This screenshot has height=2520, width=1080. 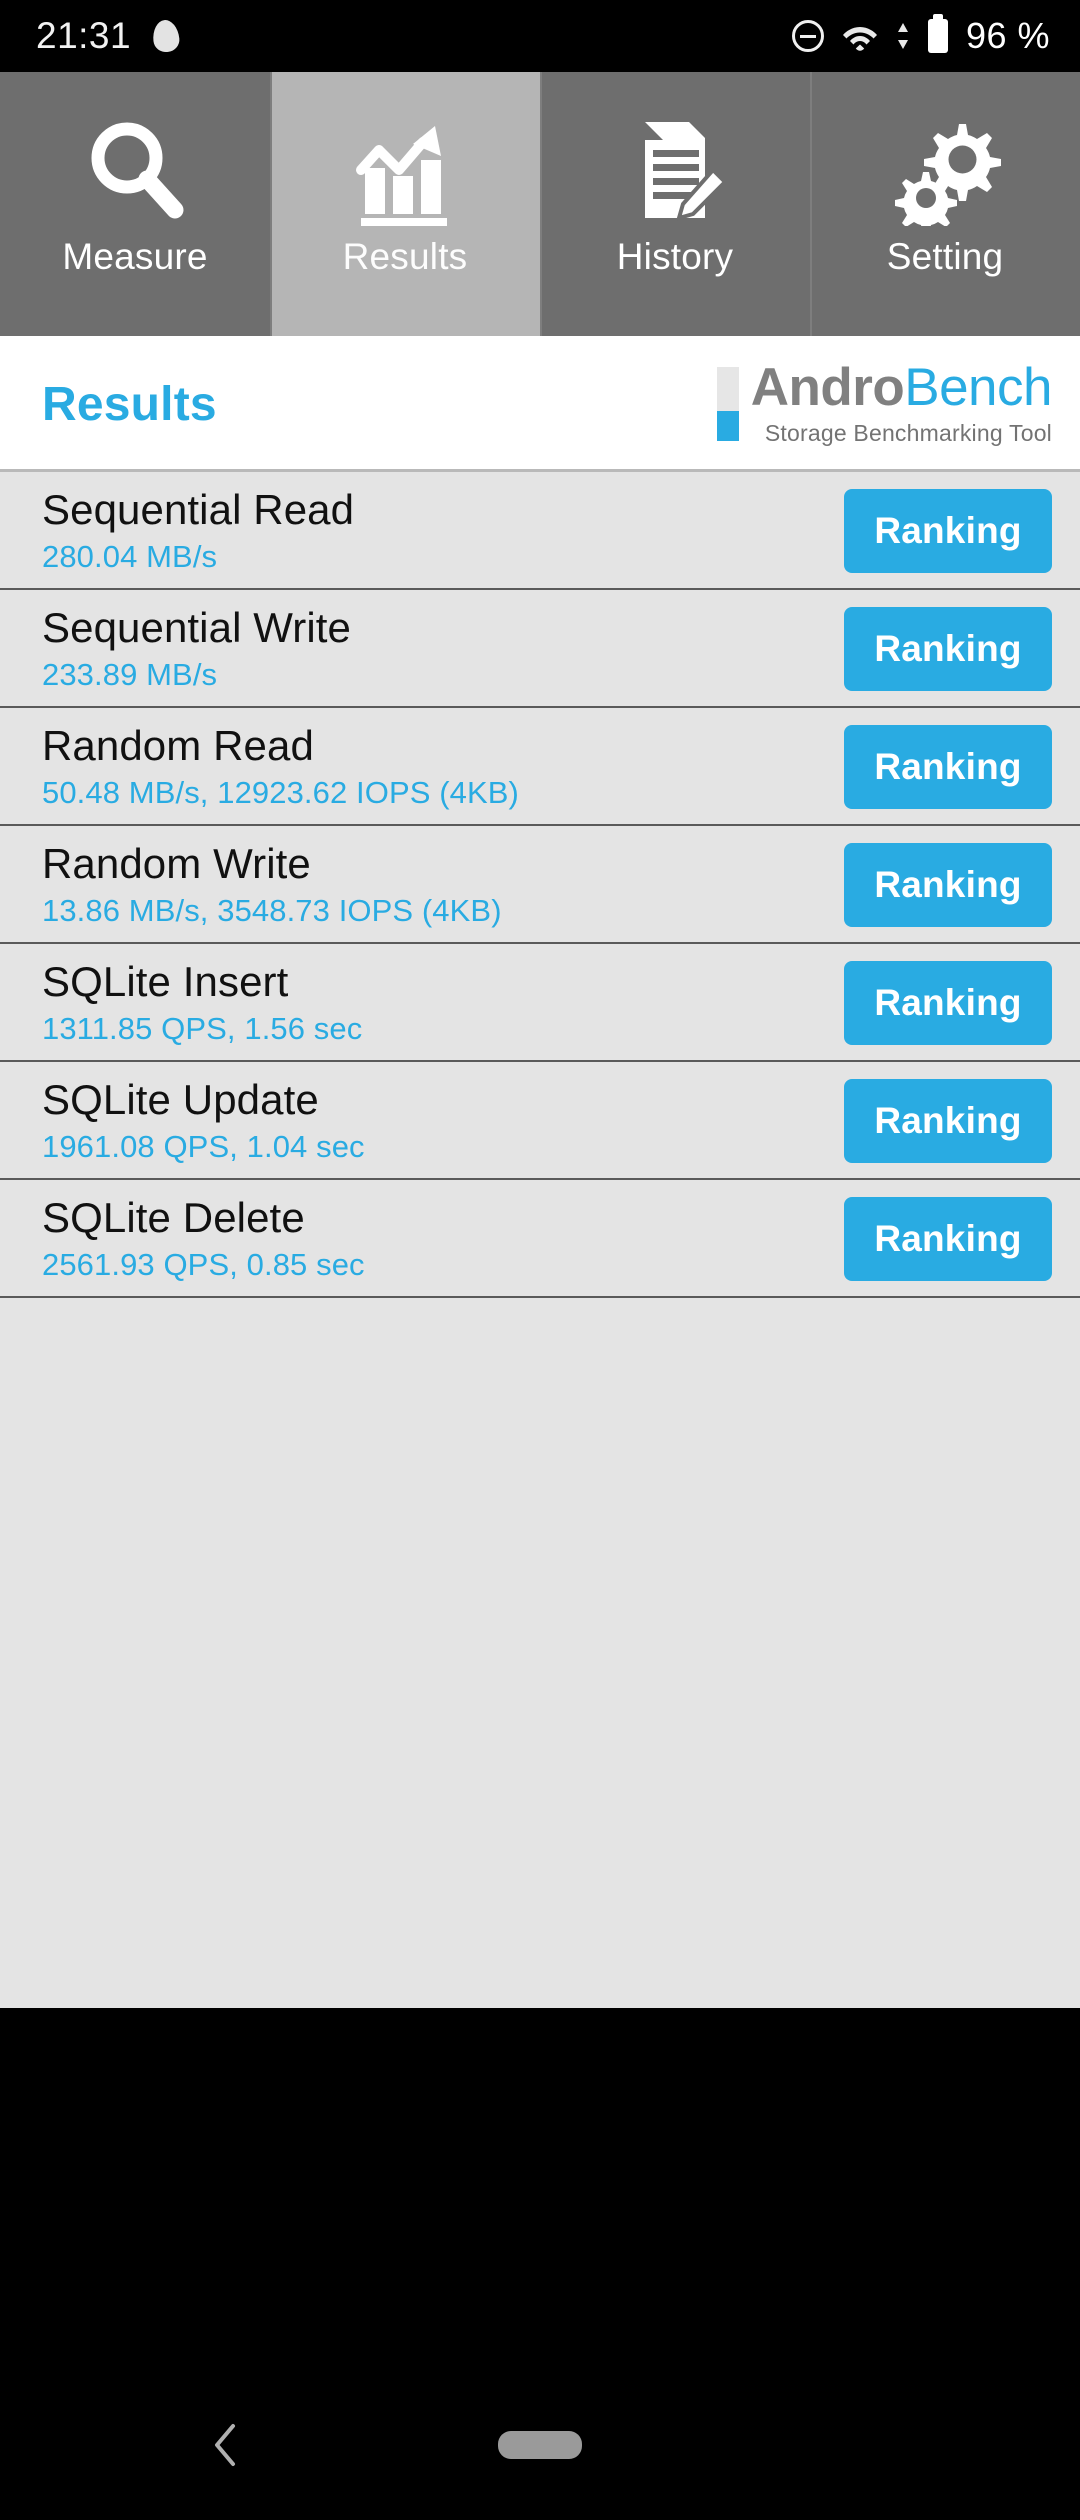 What do you see at coordinates (165, 981) in the screenshot?
I see `result-title: SQLite Insert` at bounding box center [165, 981].